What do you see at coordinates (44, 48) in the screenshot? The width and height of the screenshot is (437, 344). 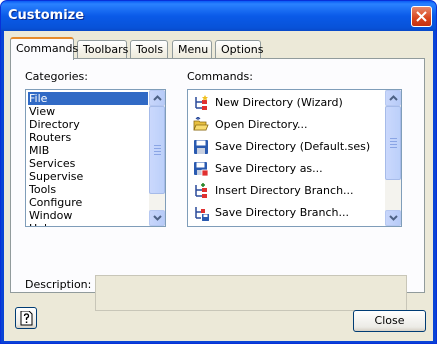 I see `tab-commands: Commands` at bounding box center [44, 48].